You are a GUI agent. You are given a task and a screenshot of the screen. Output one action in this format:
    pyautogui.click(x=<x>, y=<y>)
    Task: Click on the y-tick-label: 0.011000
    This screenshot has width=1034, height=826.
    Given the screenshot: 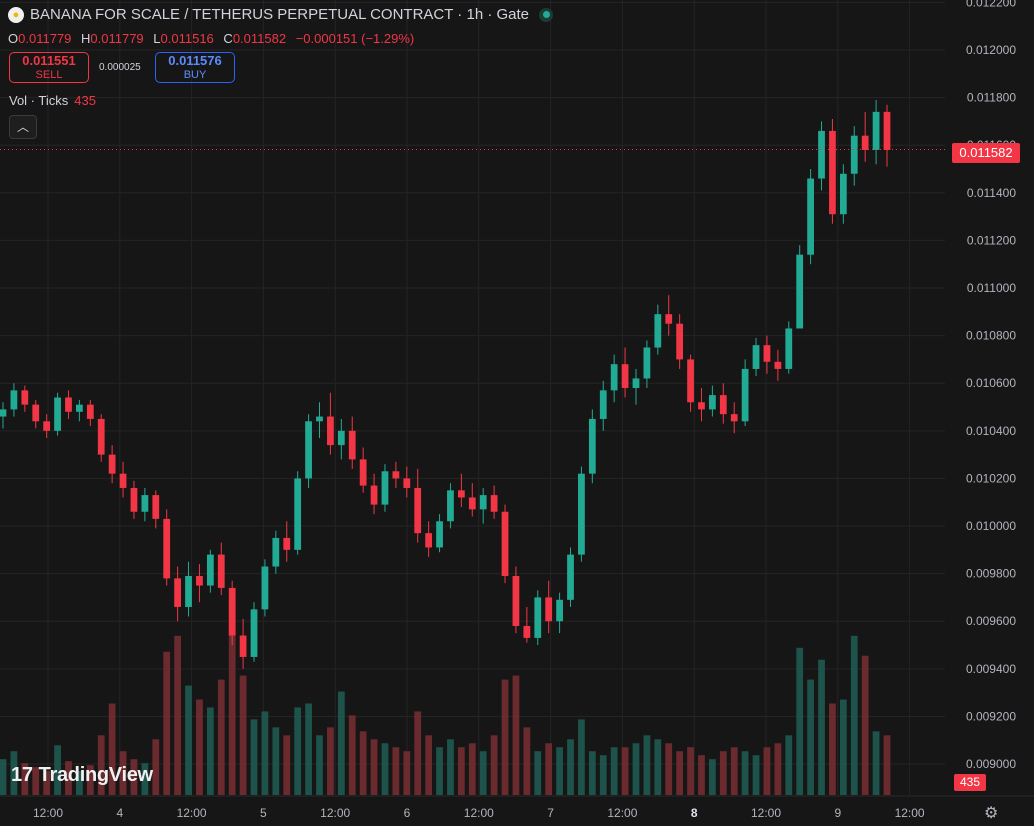 What is the action you would take?
    pyautogui.click(x=991, y=288)
    